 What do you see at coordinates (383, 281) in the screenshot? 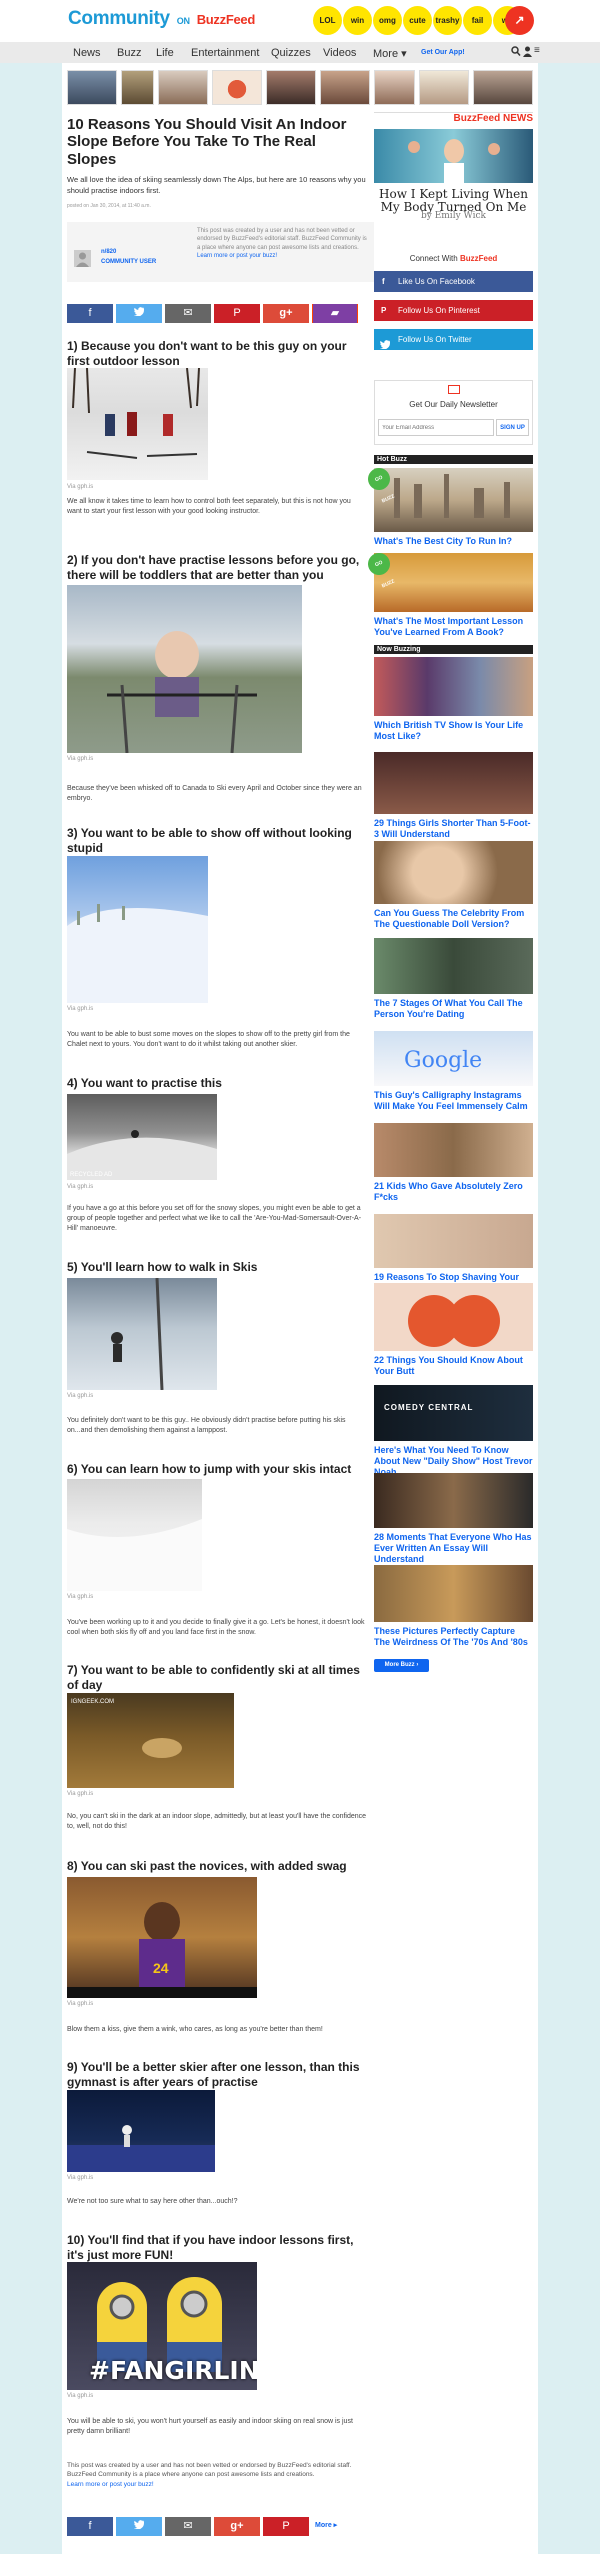
I see `facebook-icon: f` at bounding box center [383, 281].